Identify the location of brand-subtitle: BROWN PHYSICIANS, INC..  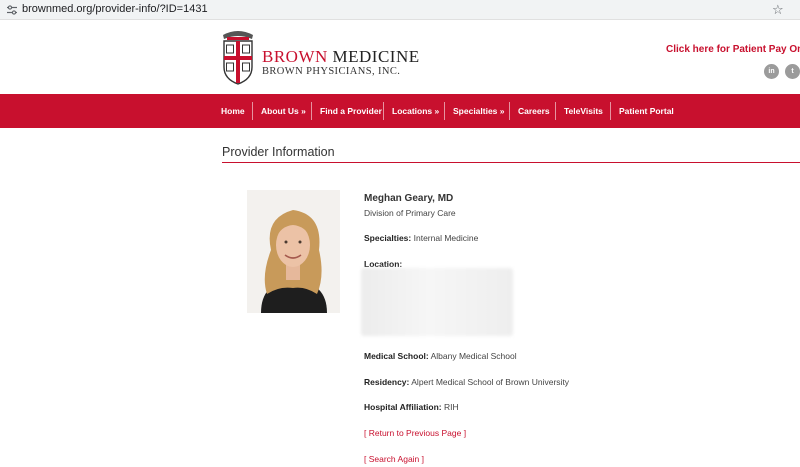
(331, 71).